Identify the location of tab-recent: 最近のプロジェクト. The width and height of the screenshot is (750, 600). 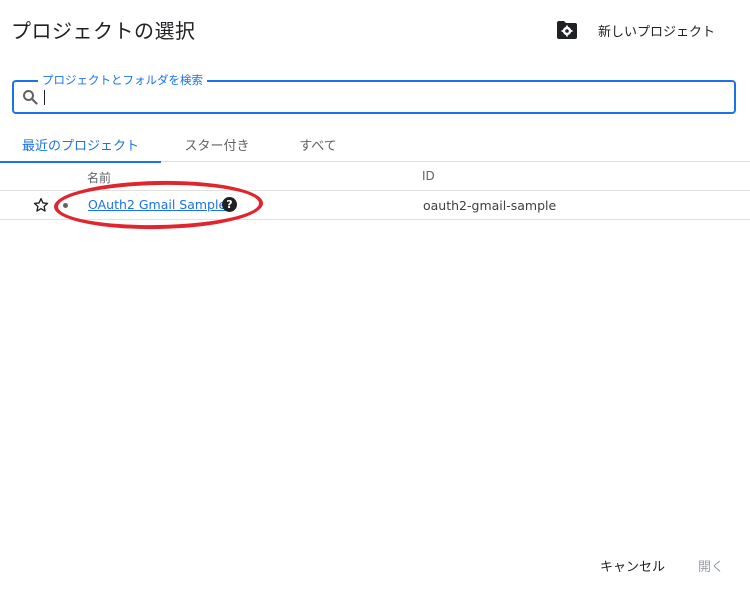
(80, 144).